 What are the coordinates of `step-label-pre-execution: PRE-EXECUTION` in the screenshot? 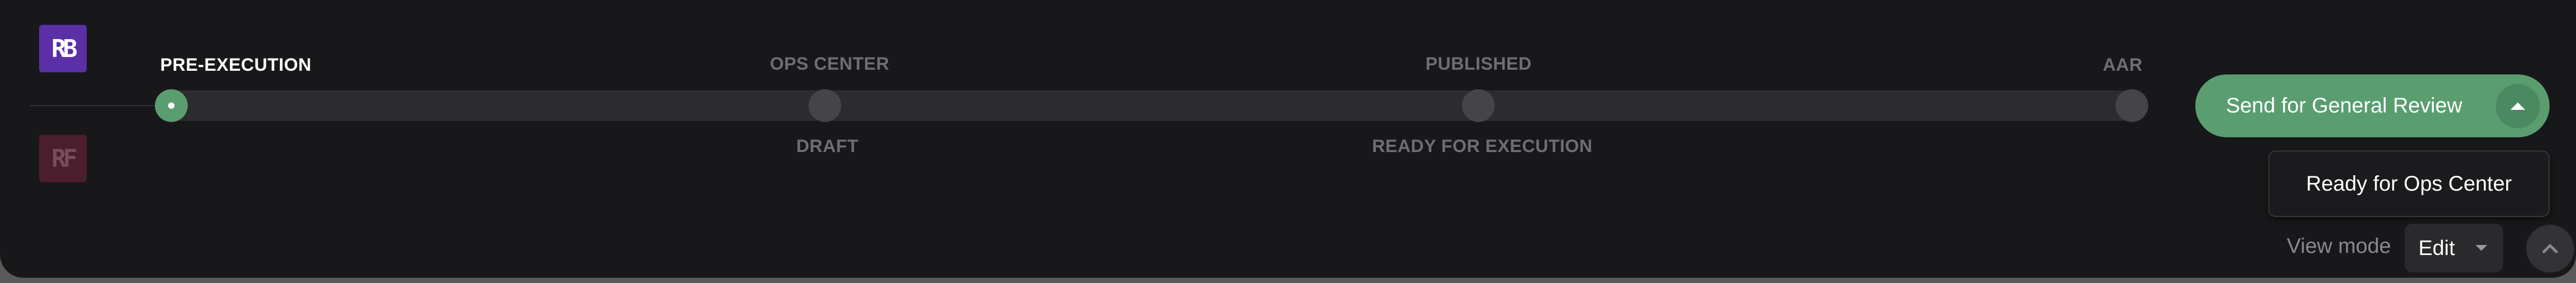 It's located at (236, 65).